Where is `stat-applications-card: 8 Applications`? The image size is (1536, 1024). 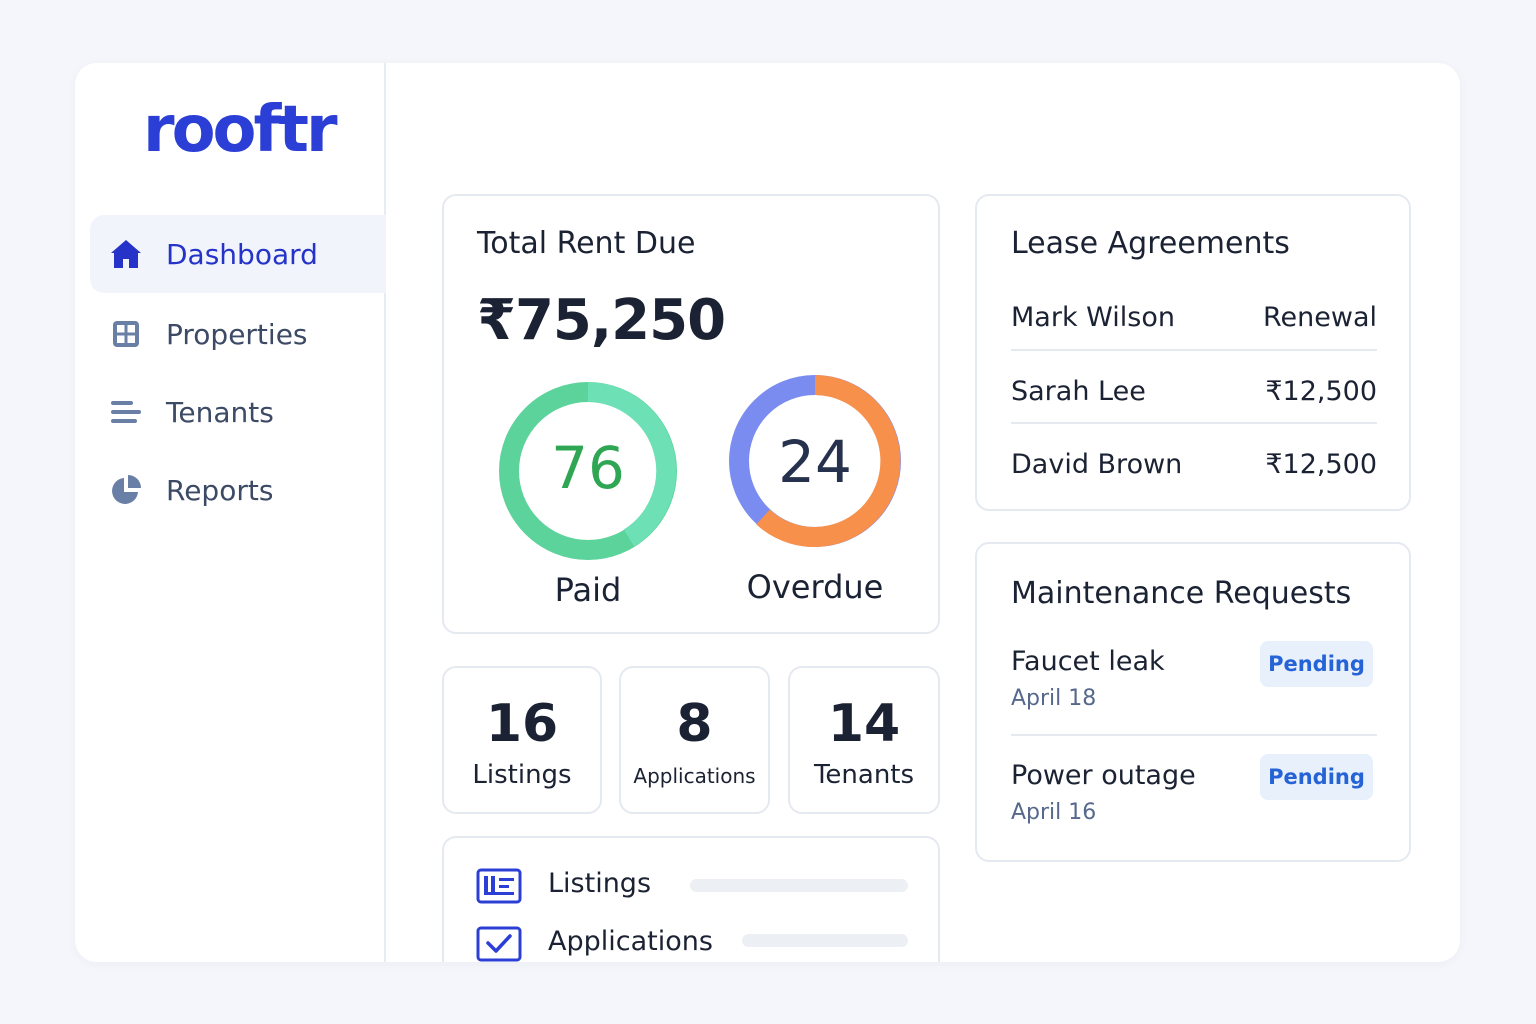
stat-applications-card: 8 Applications is located at coordinates (694, 740).